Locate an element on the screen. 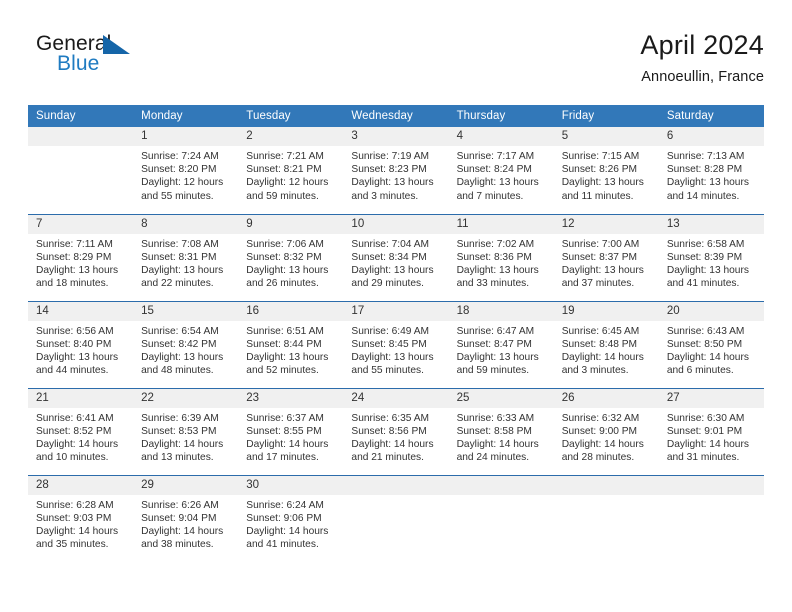 The image size is (792, 612). day-number: 21 is located at coordinates (81, 398).